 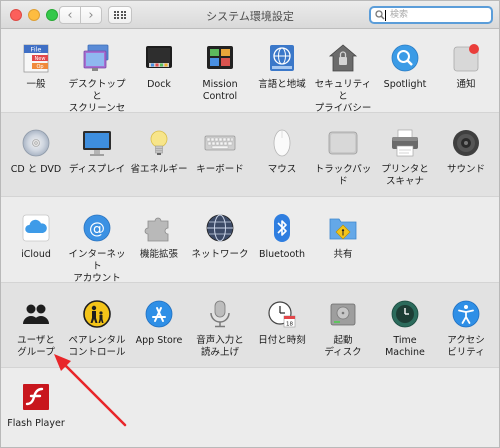 I want to click on pref-label: ユーザと グループ, so click(x=36, y=346).